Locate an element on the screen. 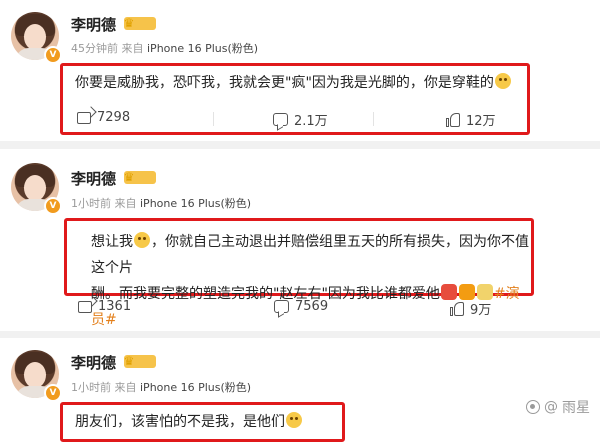 This screenshot has height=442, width=600. highlight-box: 朋友们，该害怕的不是我，是他们 is located at coordinates (202, 422).